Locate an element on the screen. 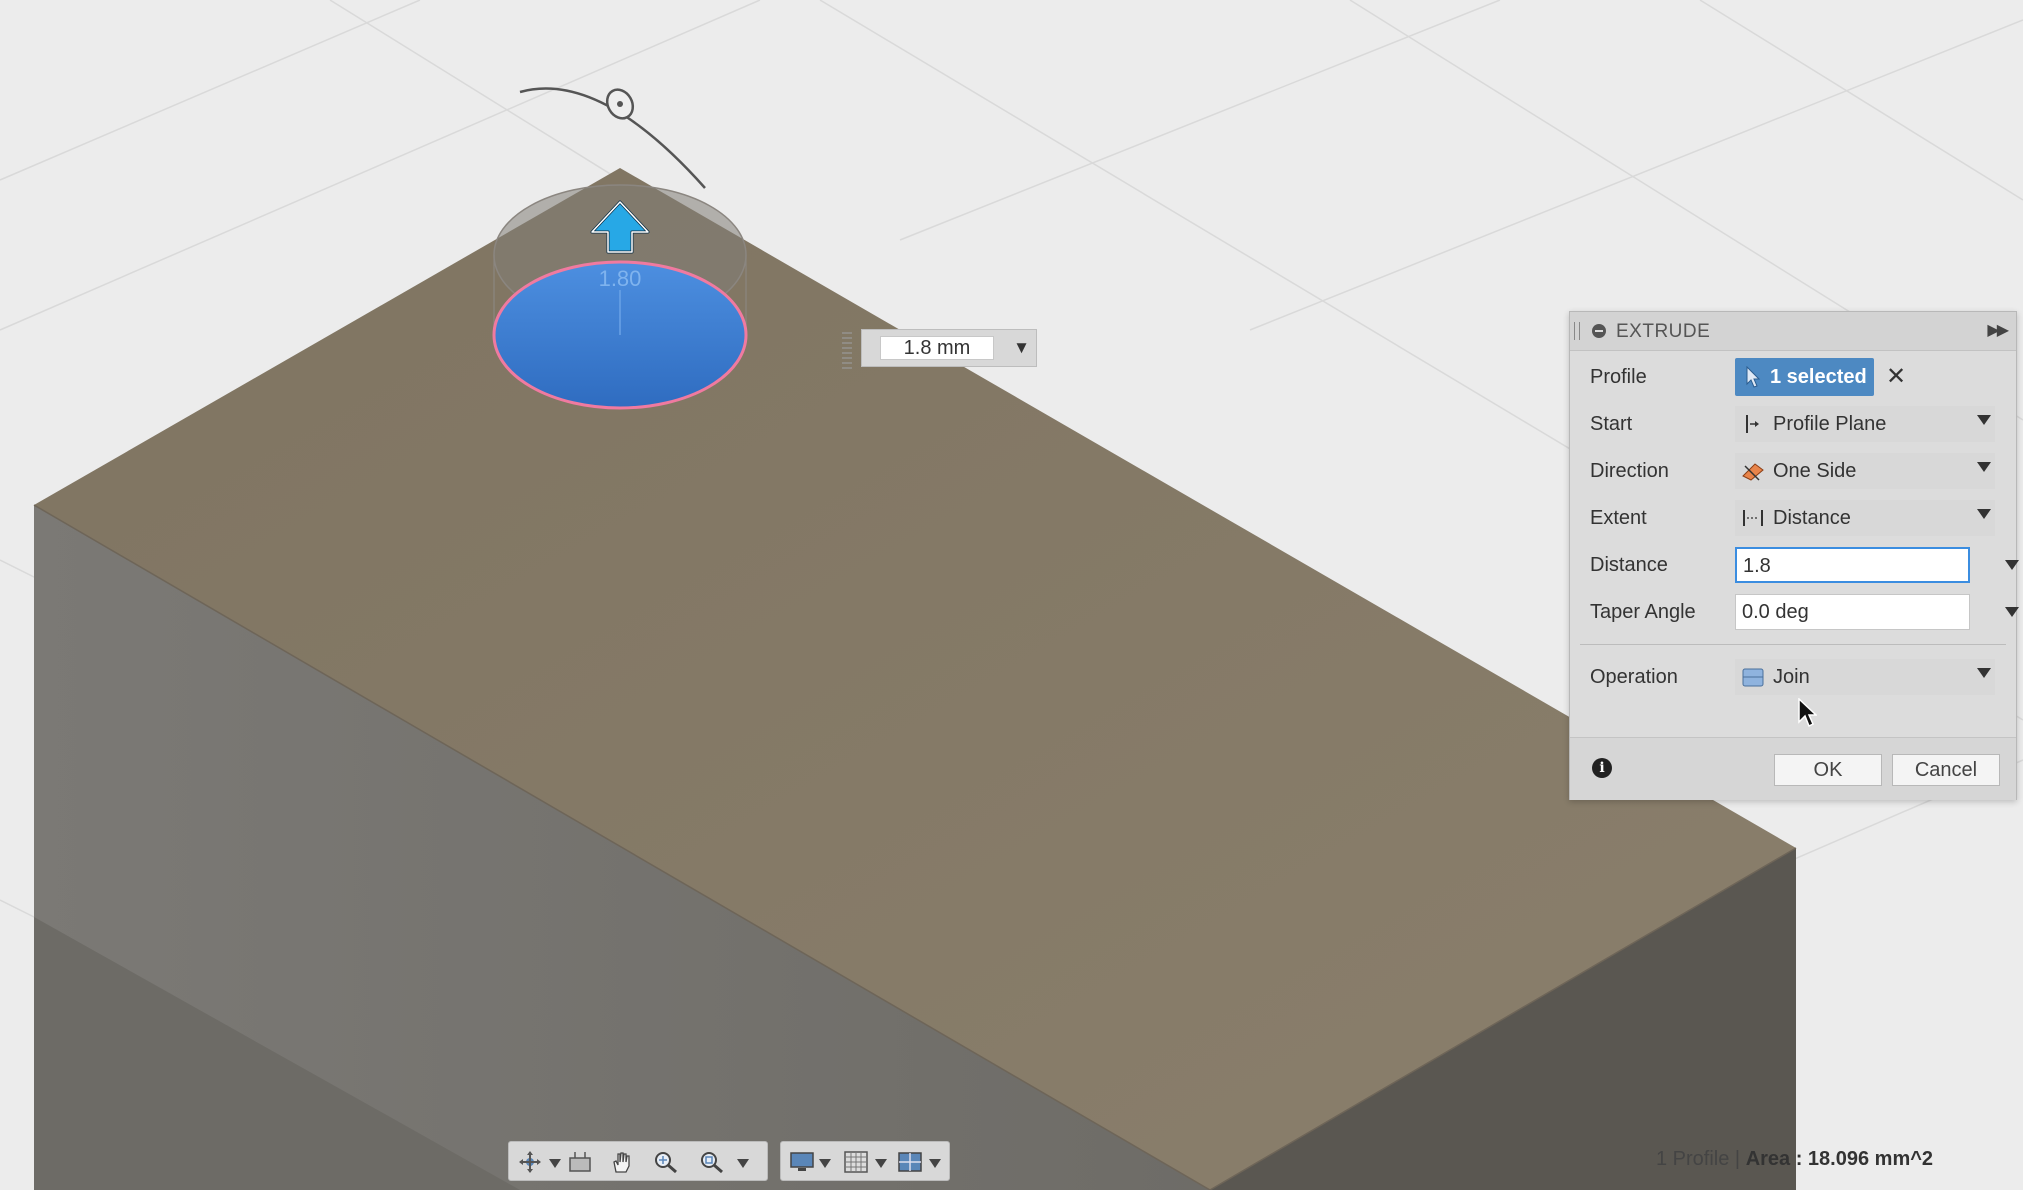 The image size is (2023, 1190). direction-dropdown: One Side is located at coordinates (1865, 471).